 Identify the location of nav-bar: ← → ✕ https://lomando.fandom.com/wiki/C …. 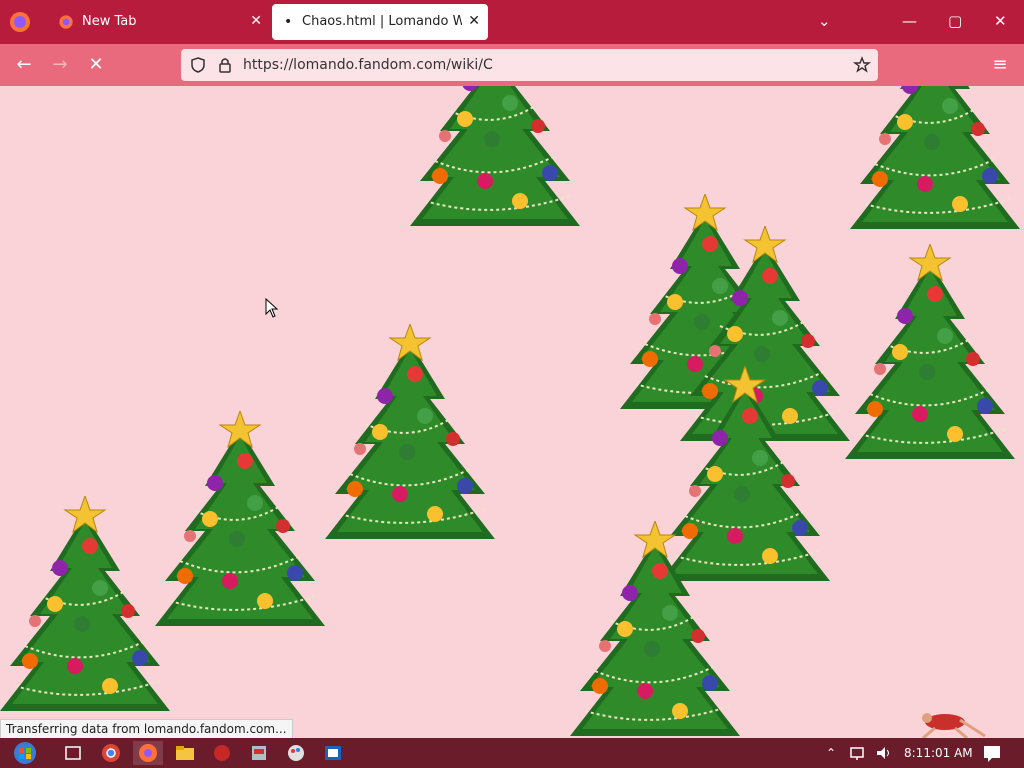
(512, 65).